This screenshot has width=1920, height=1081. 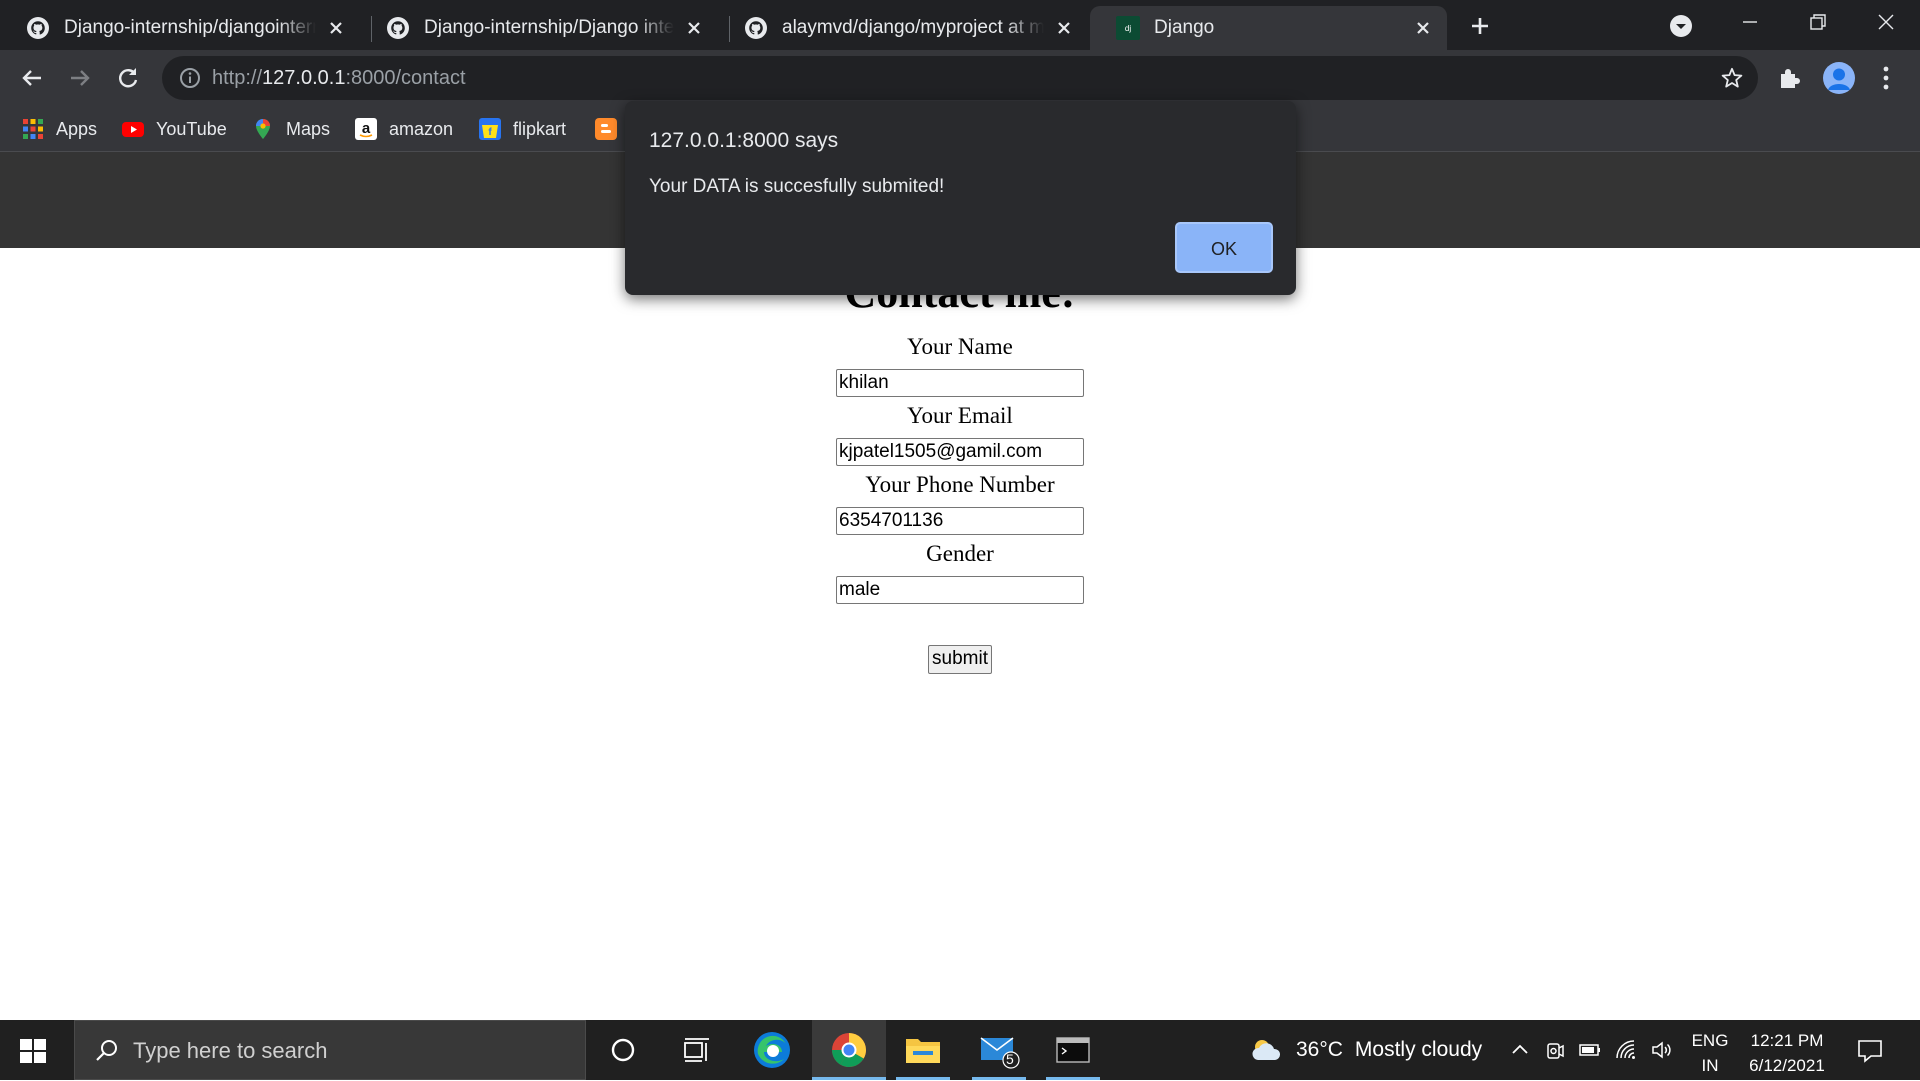 What do you see at coordinates (1418, 1049) in the screenshot?
I see `weather-description: Mostly cloudy` at bounding box center [1418, 1049].